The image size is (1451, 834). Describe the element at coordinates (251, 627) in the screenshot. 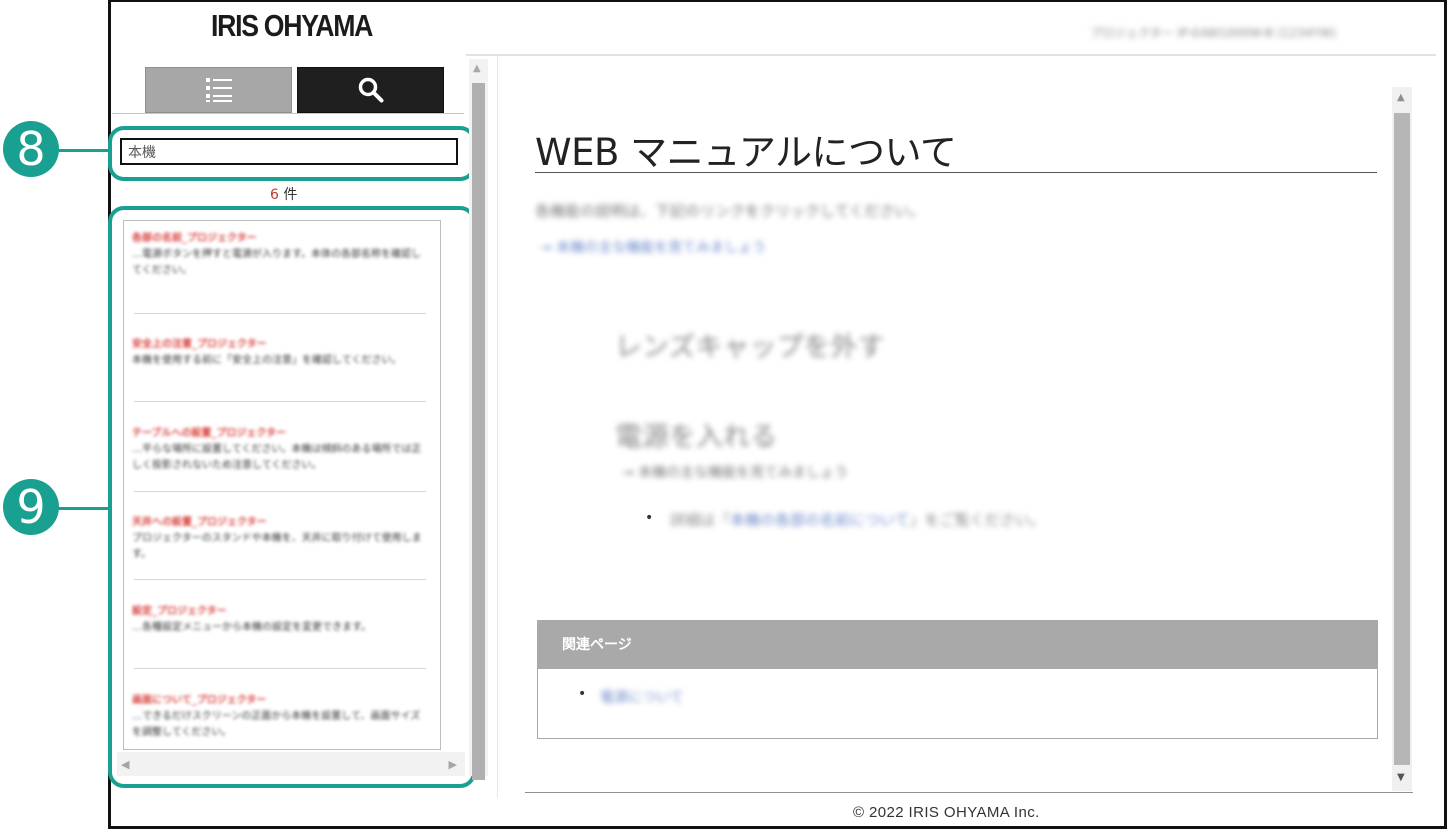

I see `result-snippet: …各種設定メニューから本機の設定を変更できます。` at that location.